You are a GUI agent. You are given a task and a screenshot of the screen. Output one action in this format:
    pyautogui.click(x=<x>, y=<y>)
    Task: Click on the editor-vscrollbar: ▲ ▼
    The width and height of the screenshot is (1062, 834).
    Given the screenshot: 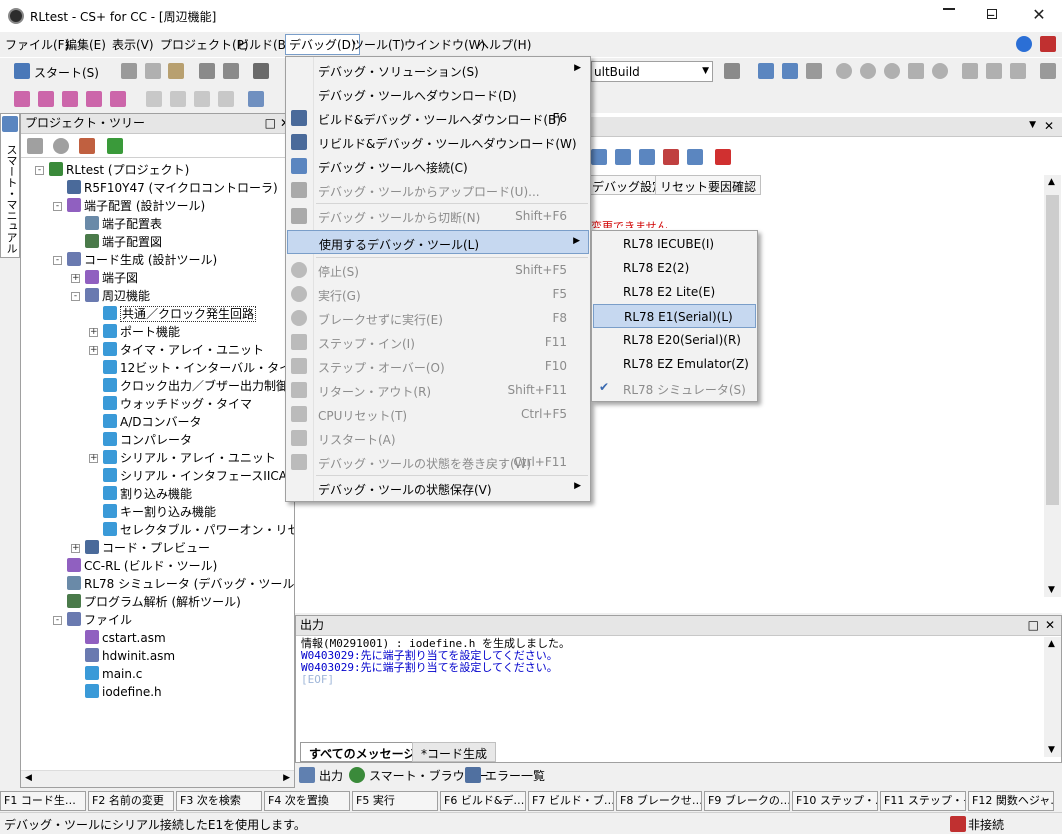 What is the action you would take?
    pyautogui.click(x=1052, y=386)
    